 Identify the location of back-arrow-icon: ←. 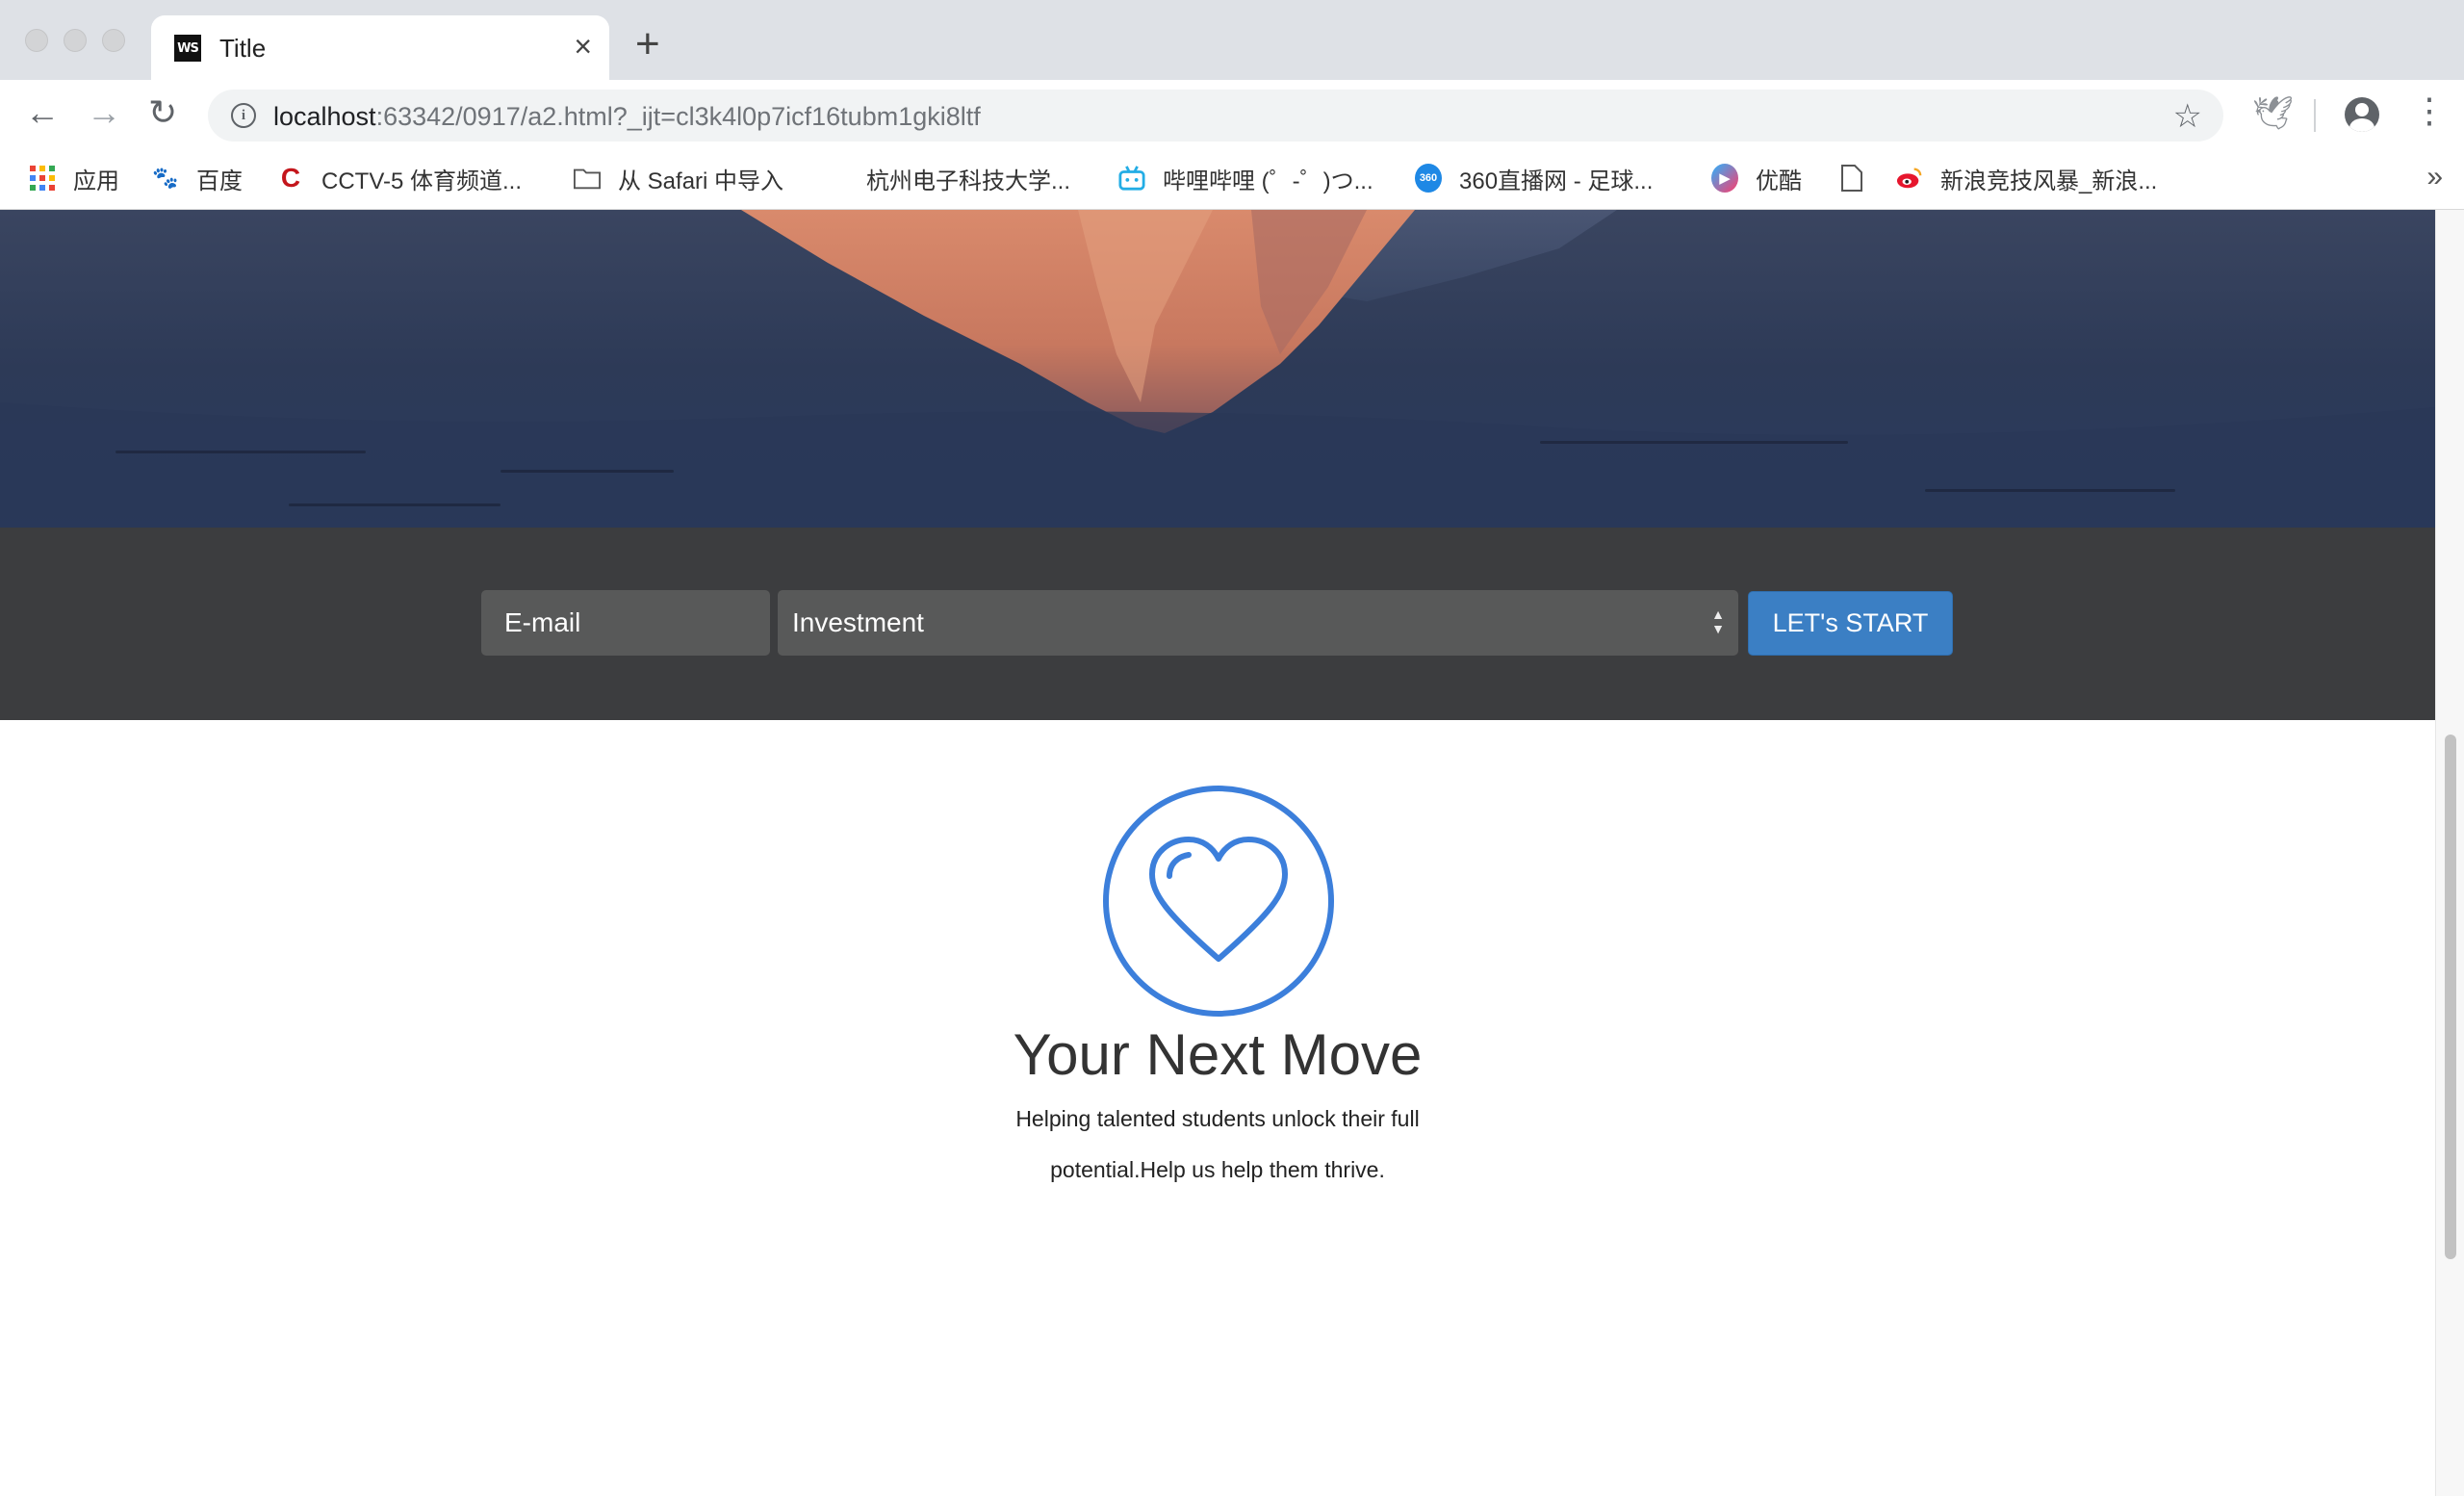
(42, 112).